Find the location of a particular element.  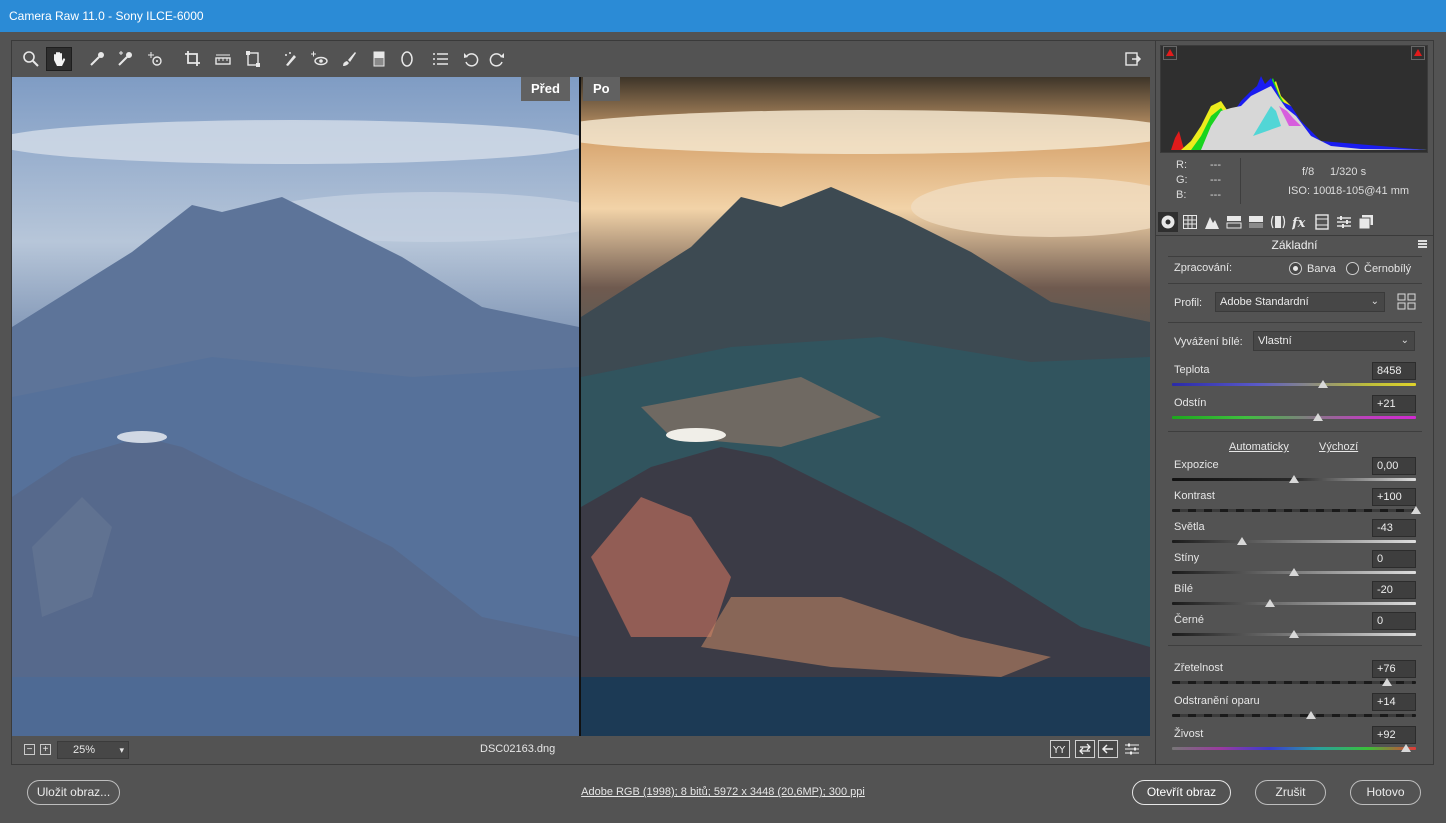

highlight-clipping-warning-icon is located at coordinates (1418, 53).